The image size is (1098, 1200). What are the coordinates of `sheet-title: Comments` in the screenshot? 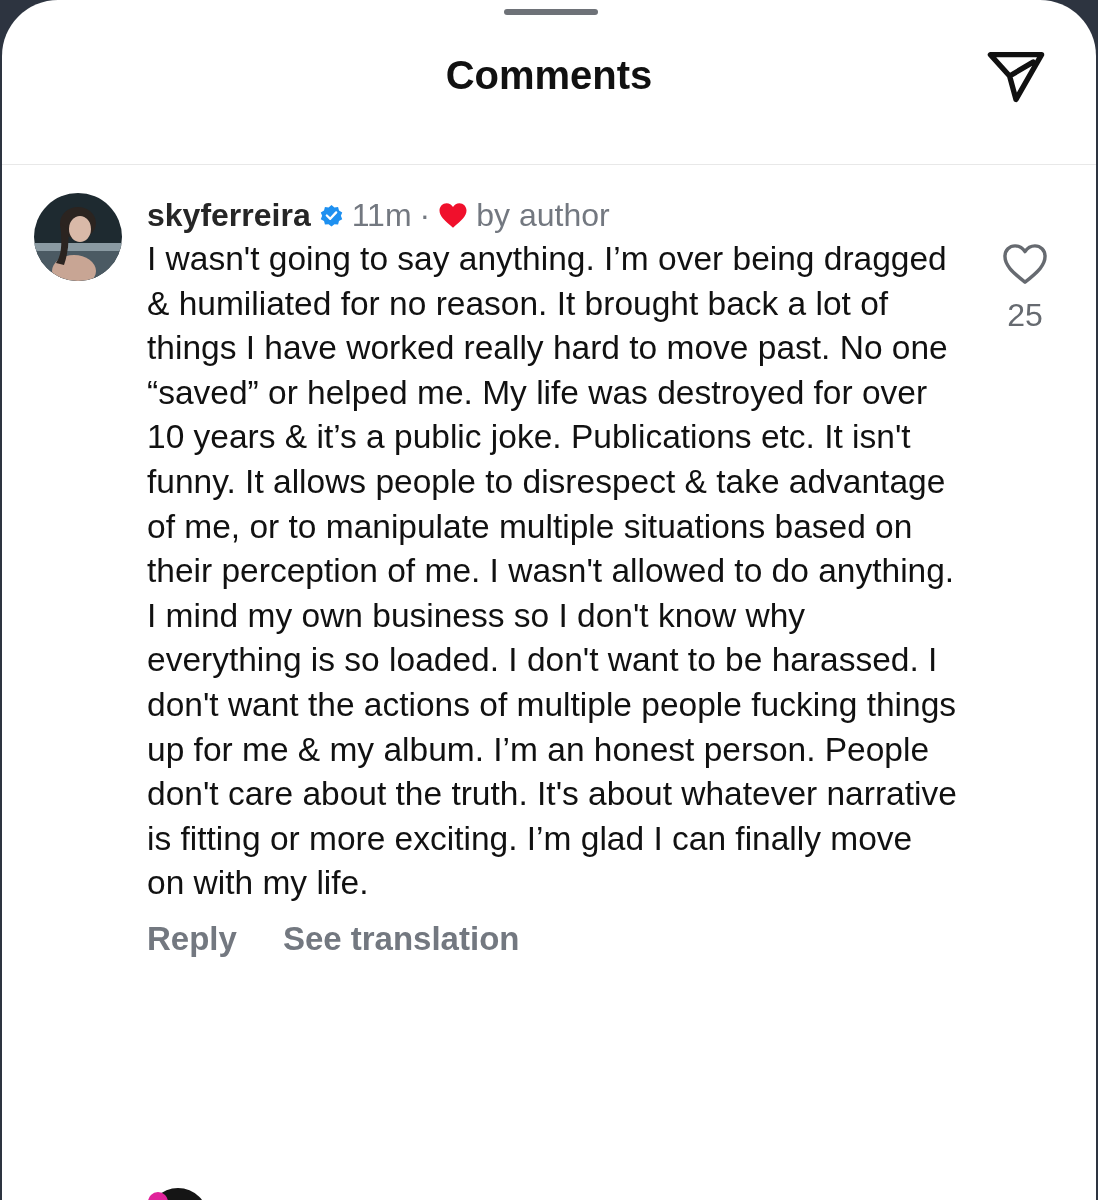 It's located at (549, 75).